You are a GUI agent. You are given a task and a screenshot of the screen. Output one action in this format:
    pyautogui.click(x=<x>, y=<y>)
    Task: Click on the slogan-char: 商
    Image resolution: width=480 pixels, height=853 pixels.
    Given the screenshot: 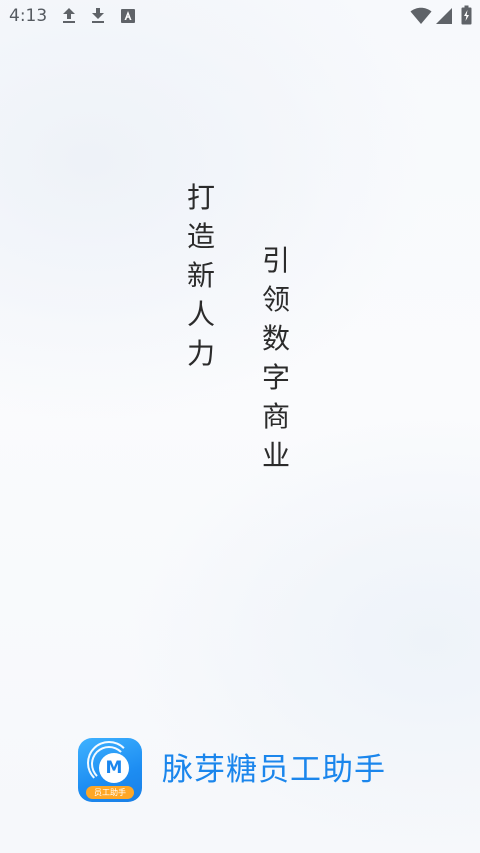 What is the action you would take?
    pyautogui.click(x=275, y=416)
    